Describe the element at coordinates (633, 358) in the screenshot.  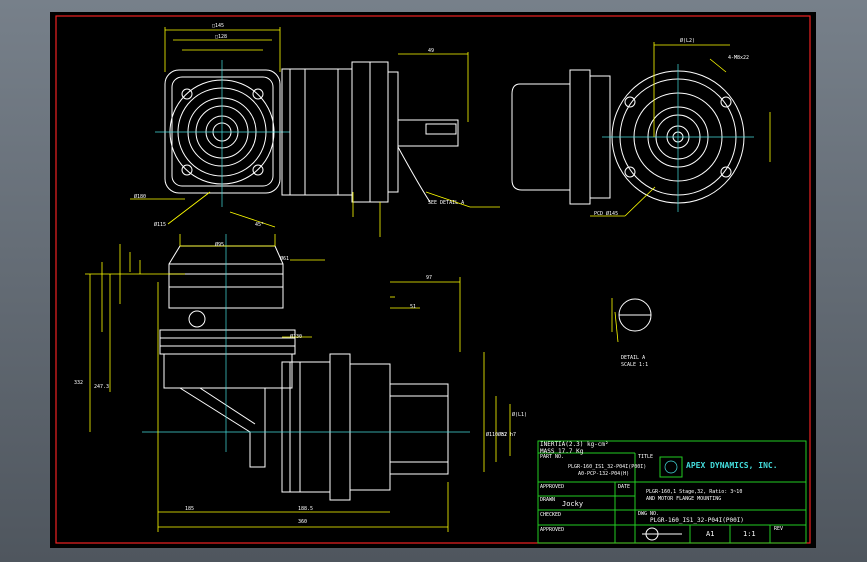
I see `detail-a-label: DETAIL A` at that location.